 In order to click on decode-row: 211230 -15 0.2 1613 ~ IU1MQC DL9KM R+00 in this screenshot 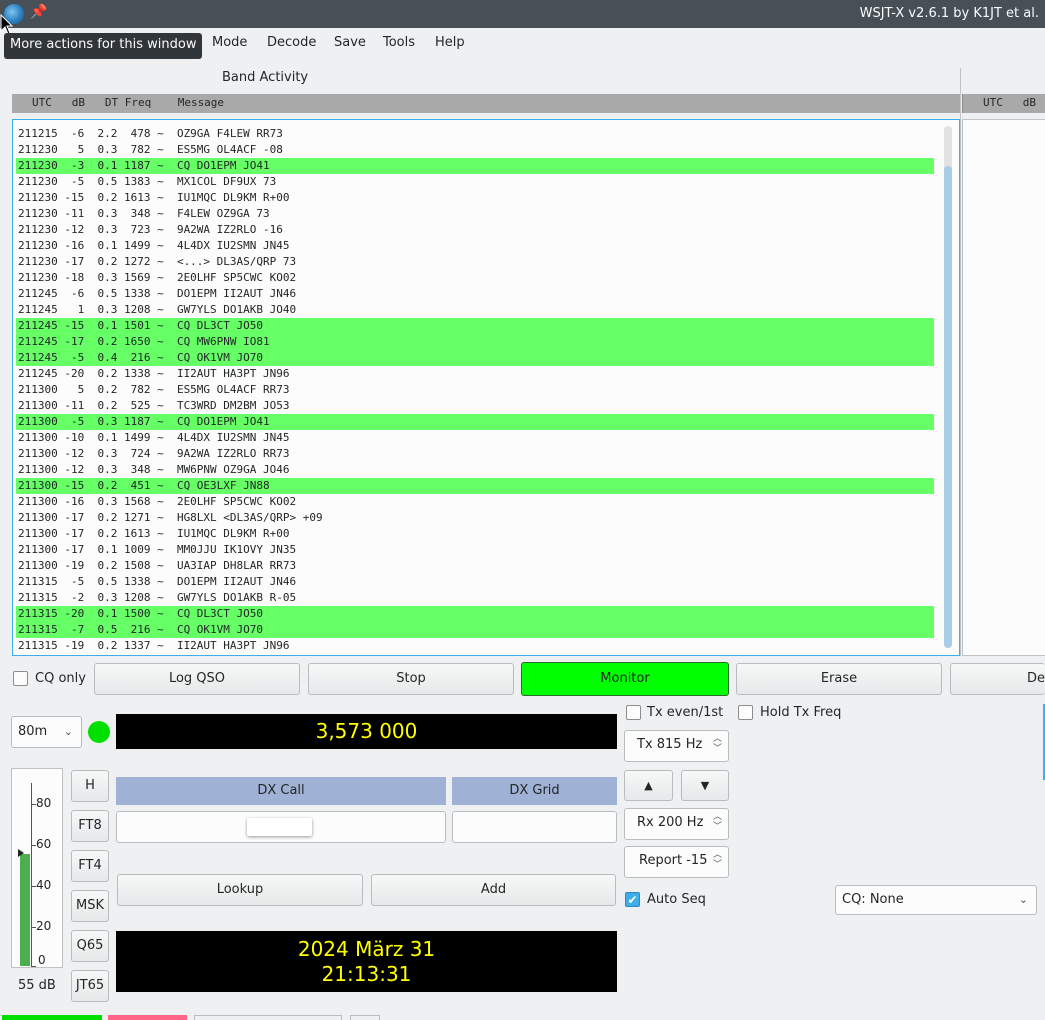, I will do `click(475, 198)`.